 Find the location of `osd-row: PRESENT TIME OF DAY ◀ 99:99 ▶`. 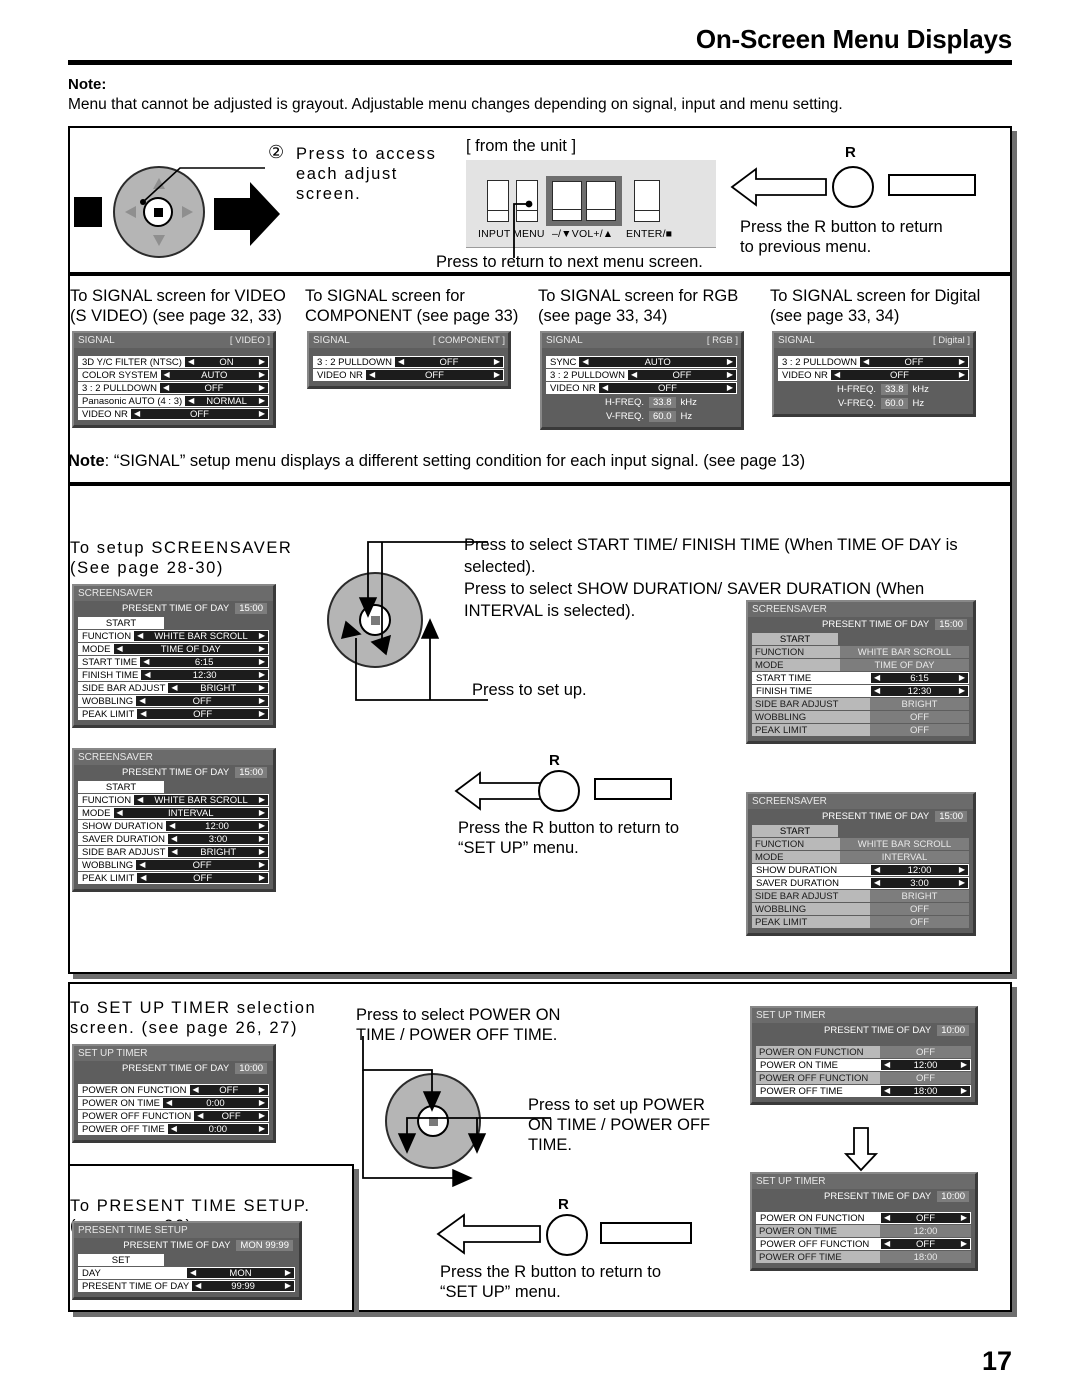

osd-row: PRESENT TIME OF DAY ◀ 99:99 ▶ is located at coordinates (186, 1286).